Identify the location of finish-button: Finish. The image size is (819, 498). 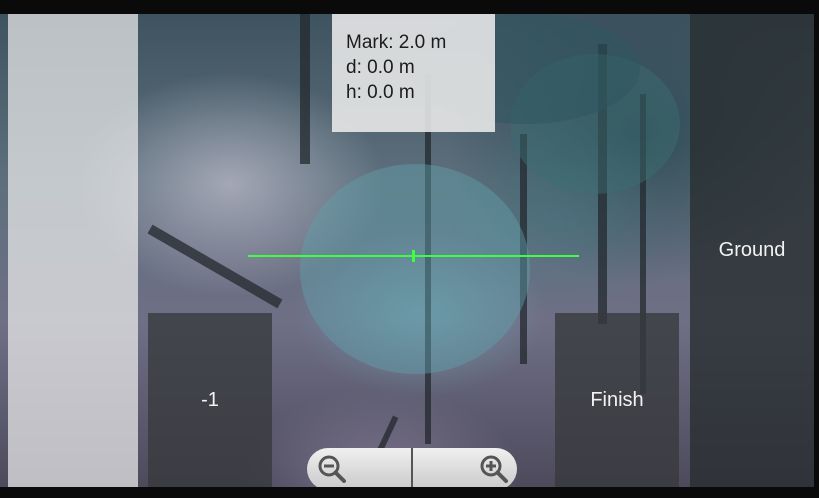
(617, 400).